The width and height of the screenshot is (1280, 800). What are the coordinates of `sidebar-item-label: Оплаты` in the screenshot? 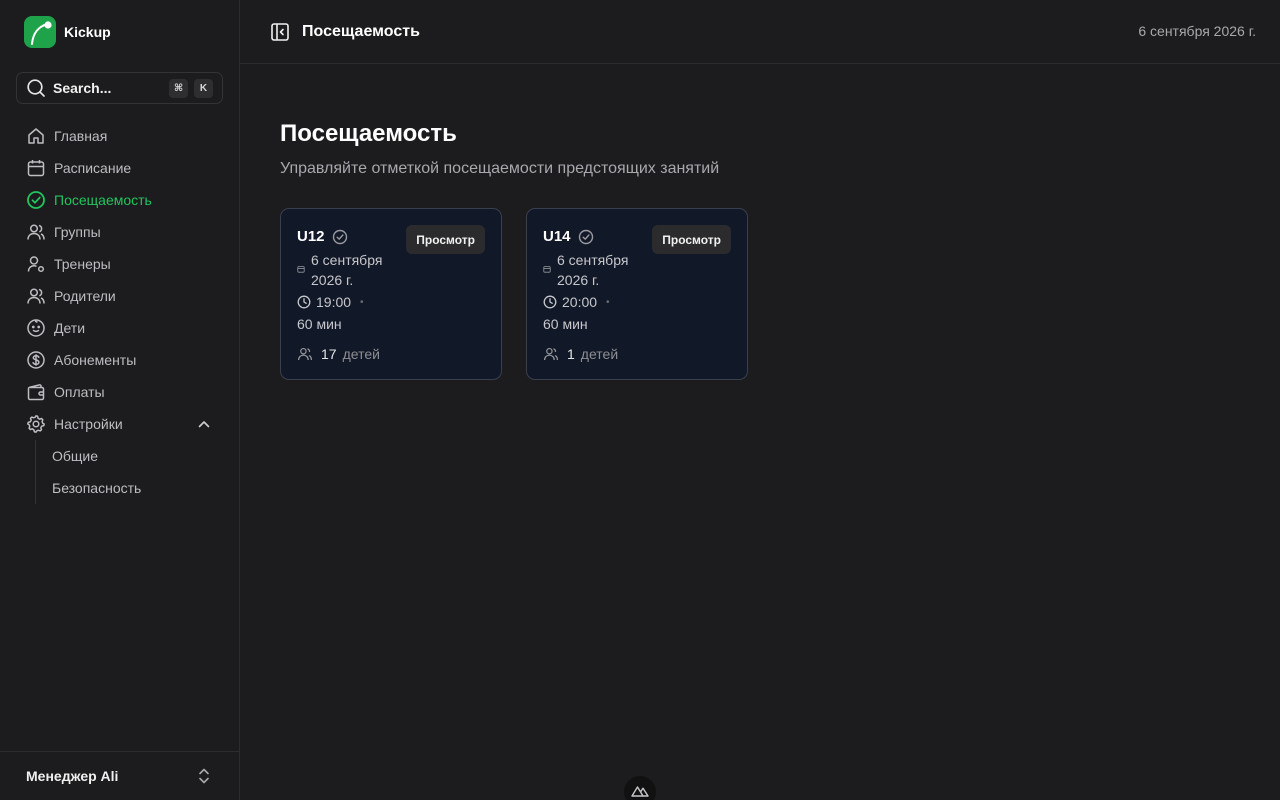 It's located at (79, 392).